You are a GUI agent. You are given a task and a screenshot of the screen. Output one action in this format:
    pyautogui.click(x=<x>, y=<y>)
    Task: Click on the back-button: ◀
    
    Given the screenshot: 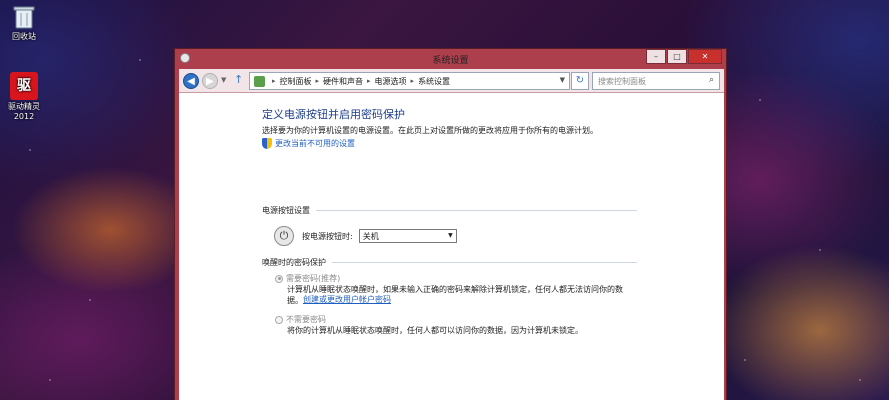 What is the action you would take?
    pyautogui.click(x=191, y=81)
    